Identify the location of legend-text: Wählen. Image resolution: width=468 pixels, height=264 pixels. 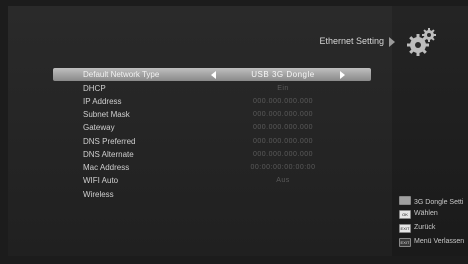
(426, 213).